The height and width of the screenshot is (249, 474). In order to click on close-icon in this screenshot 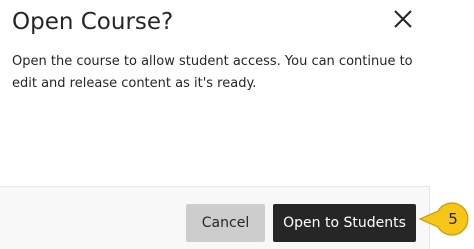, I will do `click(403, 21)`.